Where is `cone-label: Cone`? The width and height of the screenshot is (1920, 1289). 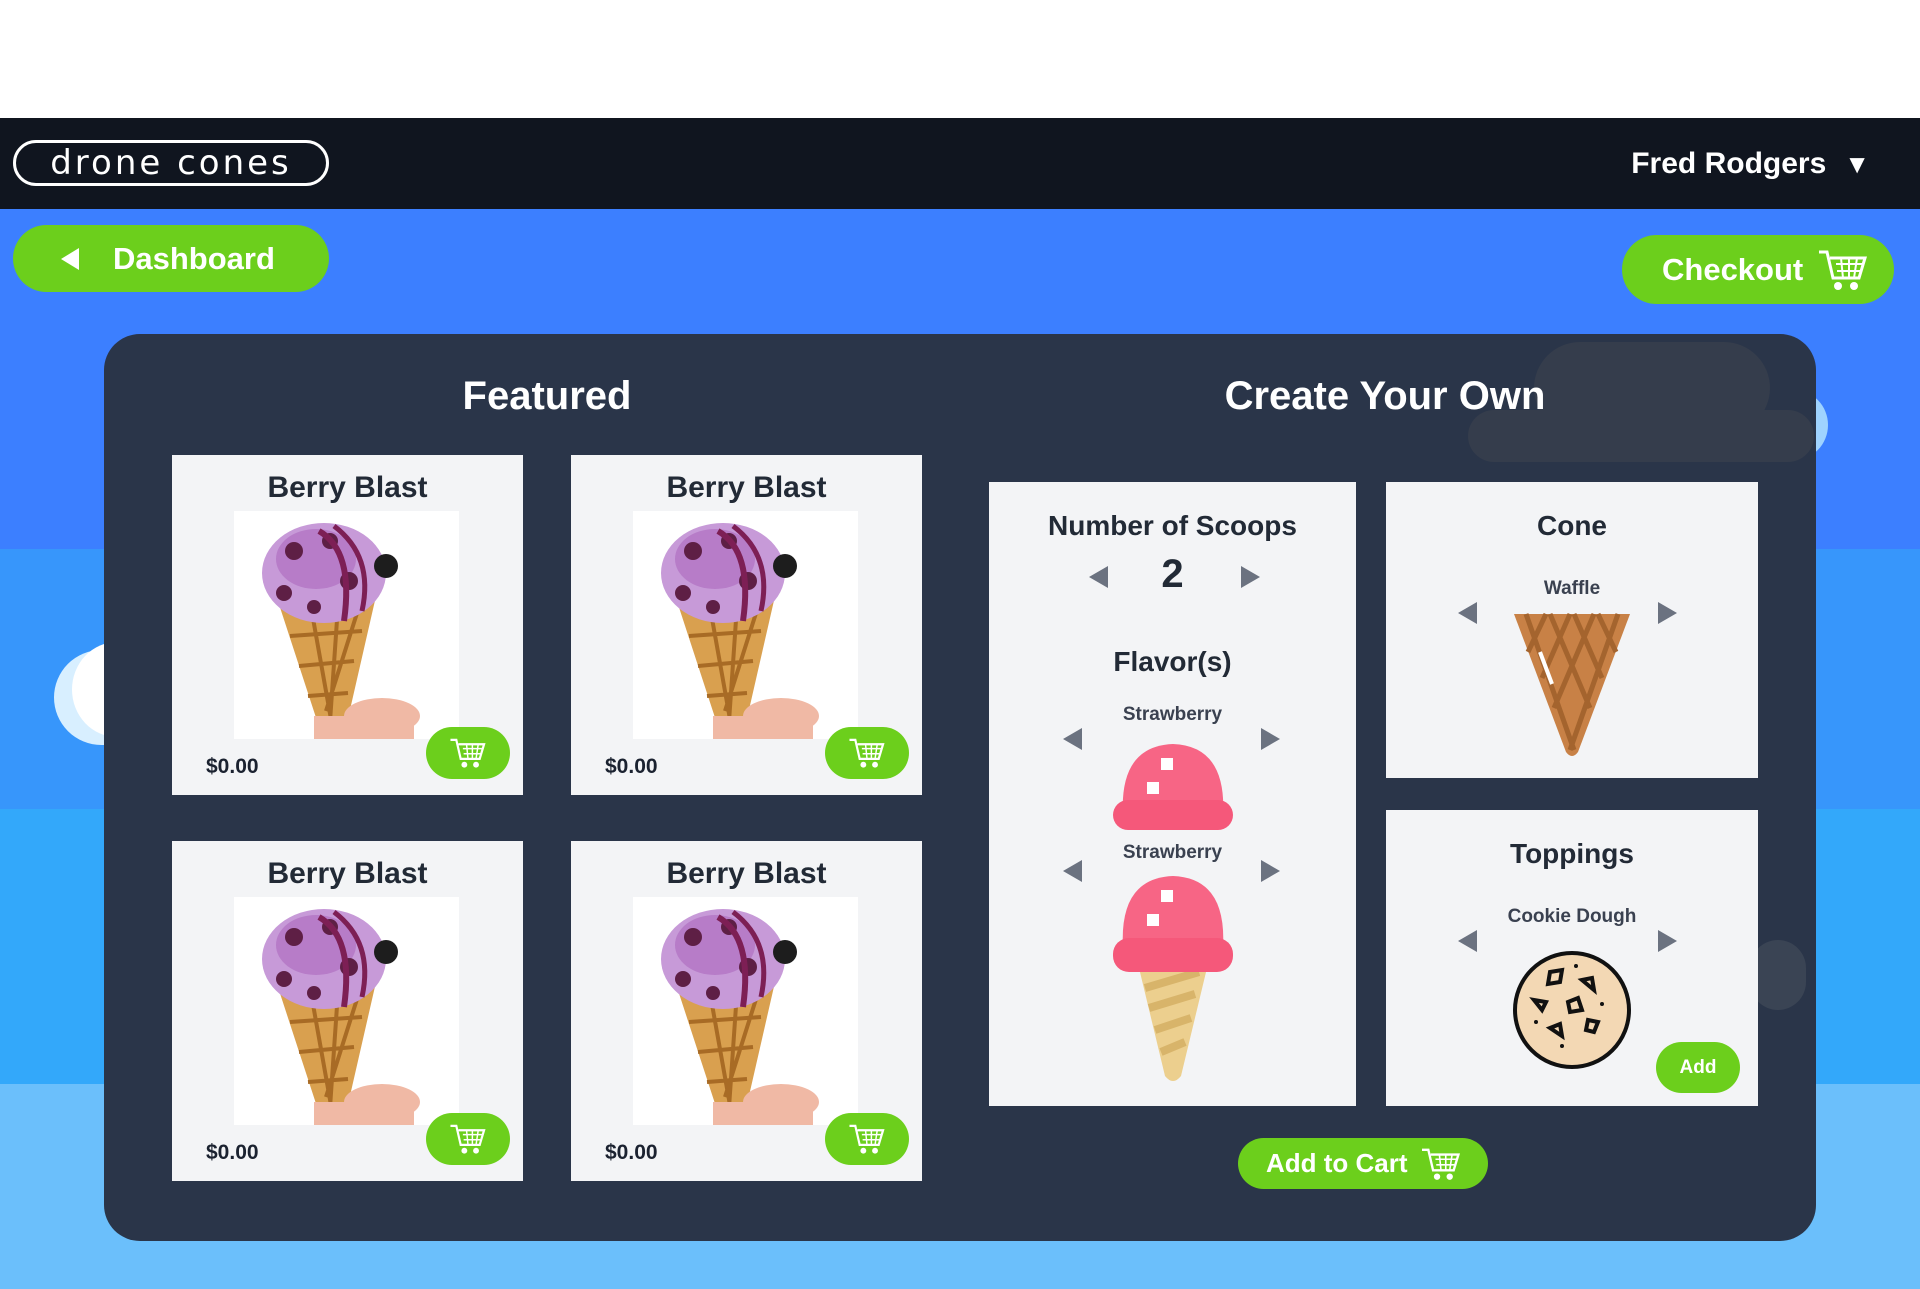
cone-label: Cone is located at coordinates (1572, 525).